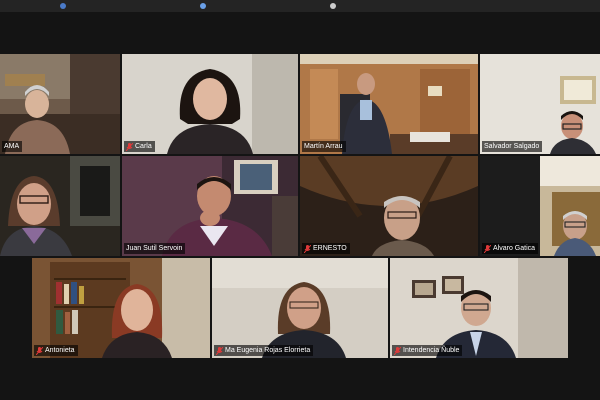  I want to click on participant-tile: ERNESTO, so click(389, 206).